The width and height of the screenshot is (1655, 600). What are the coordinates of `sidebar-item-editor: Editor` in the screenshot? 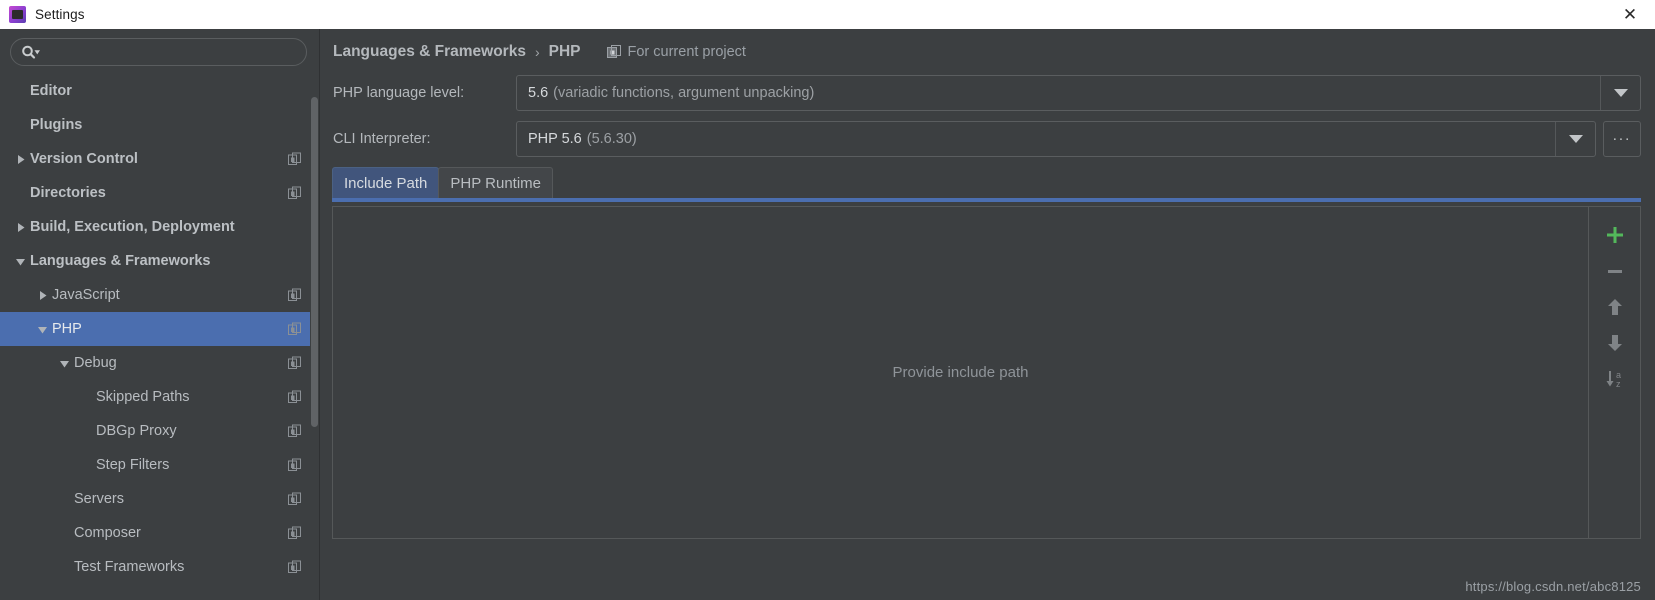 It's located at (159, 91).